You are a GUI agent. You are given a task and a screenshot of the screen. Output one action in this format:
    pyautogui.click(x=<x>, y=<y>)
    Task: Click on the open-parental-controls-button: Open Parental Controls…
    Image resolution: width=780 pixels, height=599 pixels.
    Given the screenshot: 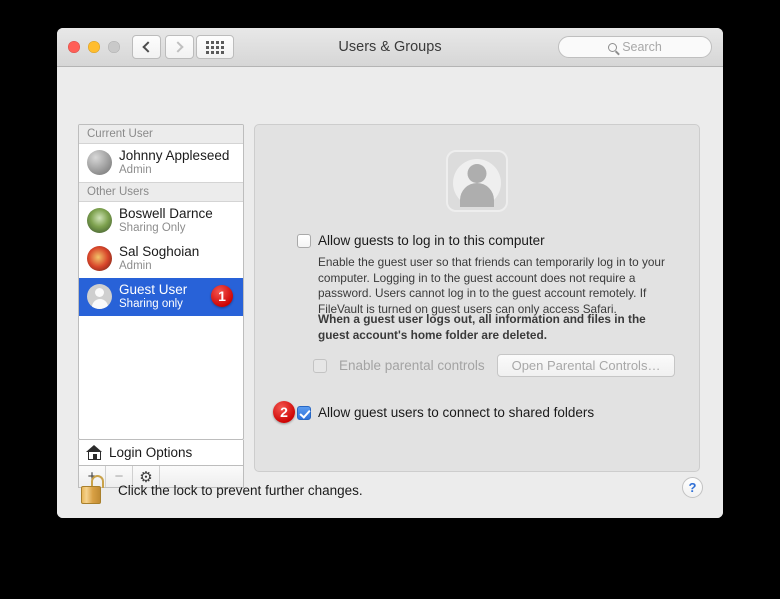 What is the action you would take?
    pyautogui.click(x=586, y=365)
    